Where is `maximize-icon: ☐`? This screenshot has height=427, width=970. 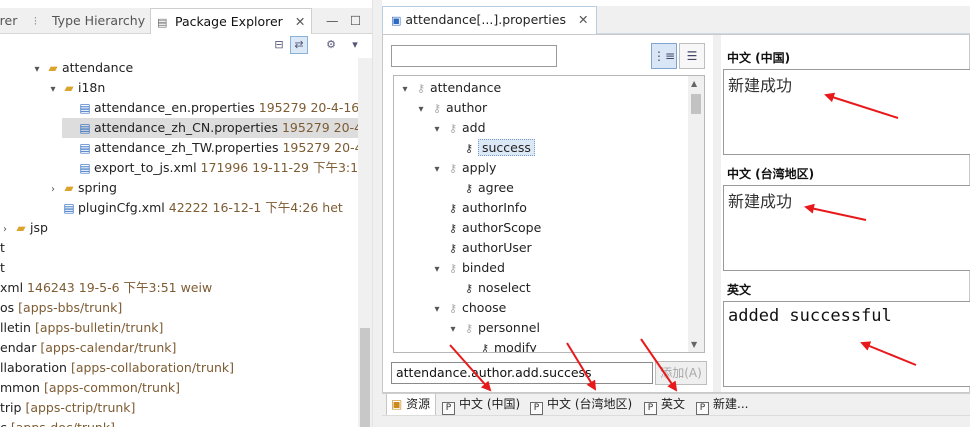 maximize-icon: ☐ is located at coordinates (355, 21).